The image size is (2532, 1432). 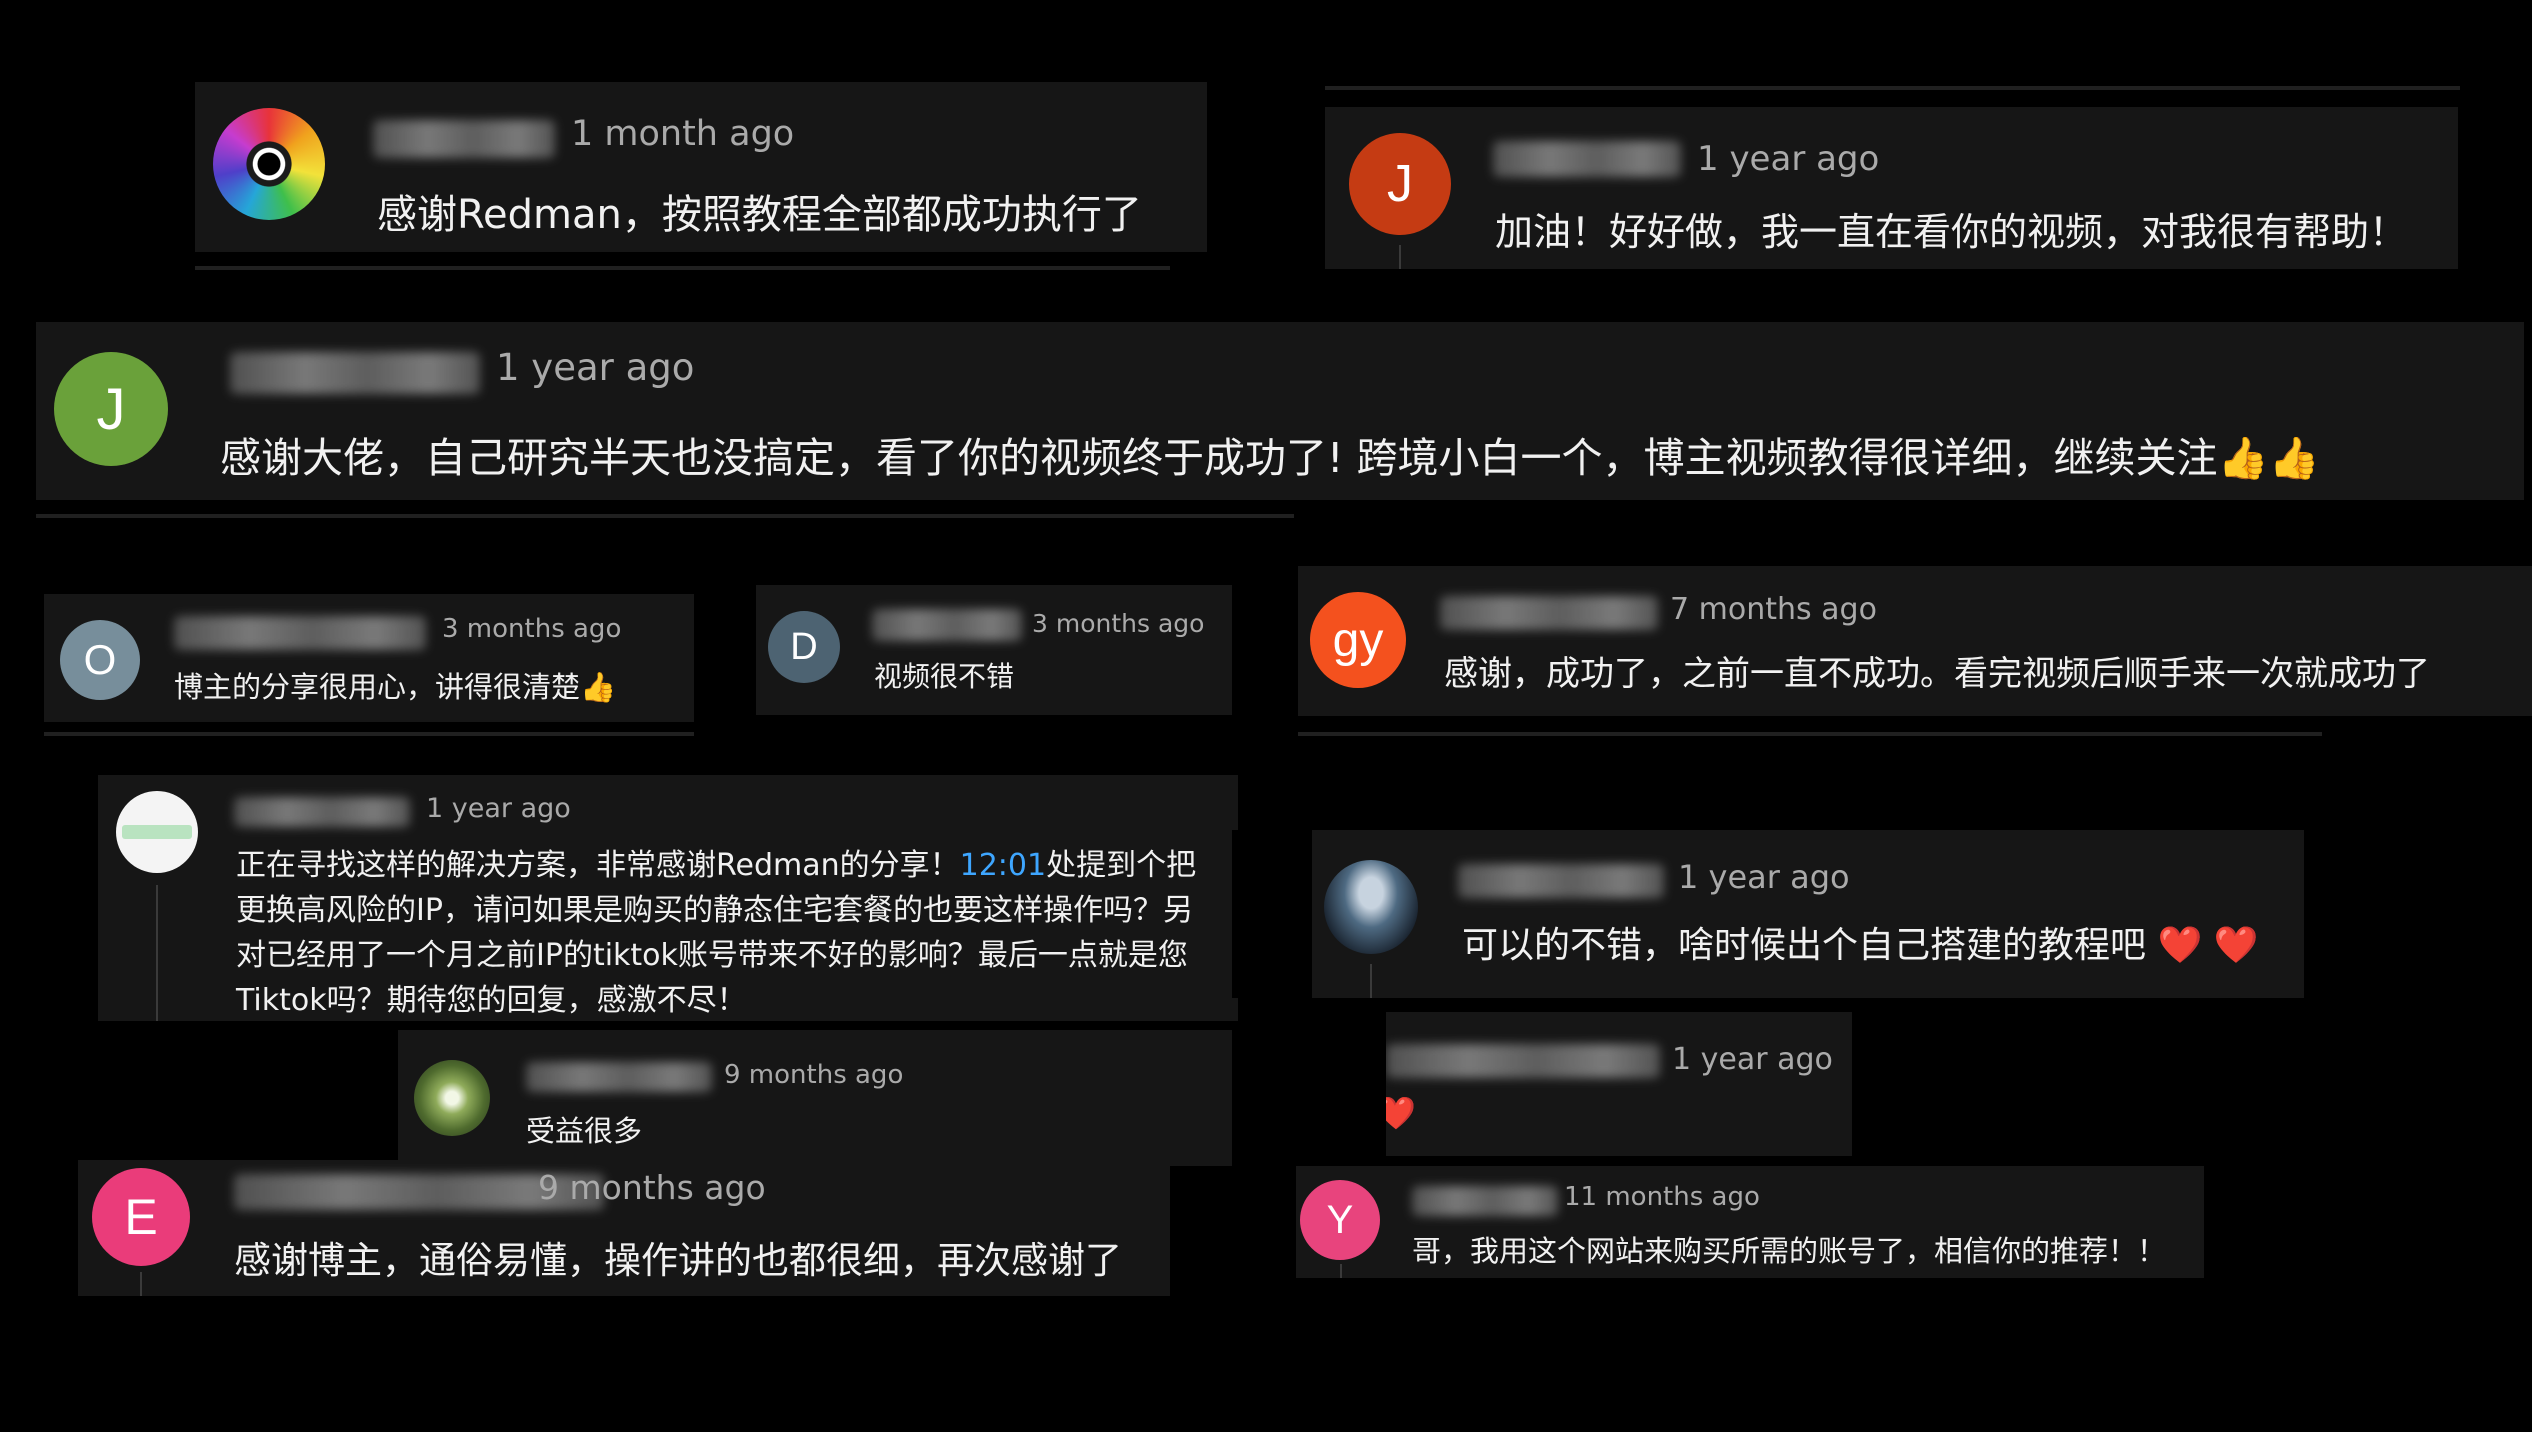 What do you see at coordinates (1371, 907) in the screenshot?
I see `landscape-avatar-image` at bounding box center [1371, 907].